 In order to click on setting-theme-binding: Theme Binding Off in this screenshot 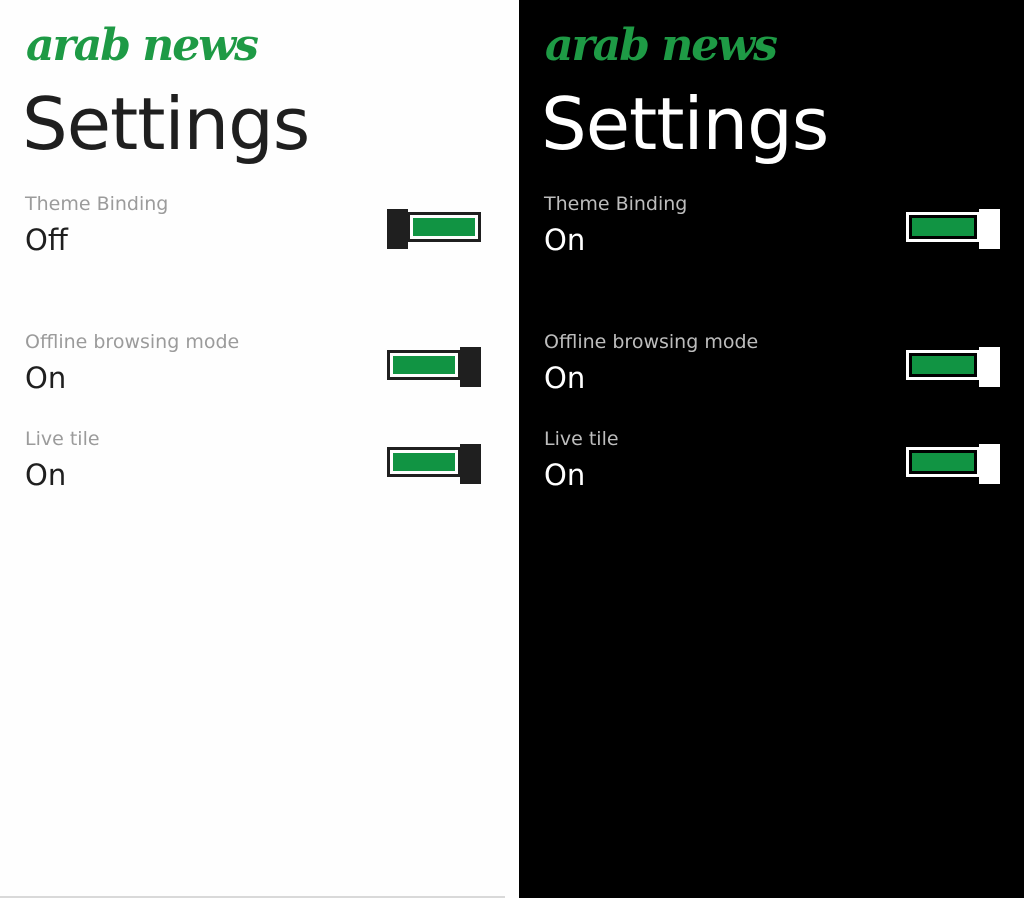, I will do `click(253, 232)`.